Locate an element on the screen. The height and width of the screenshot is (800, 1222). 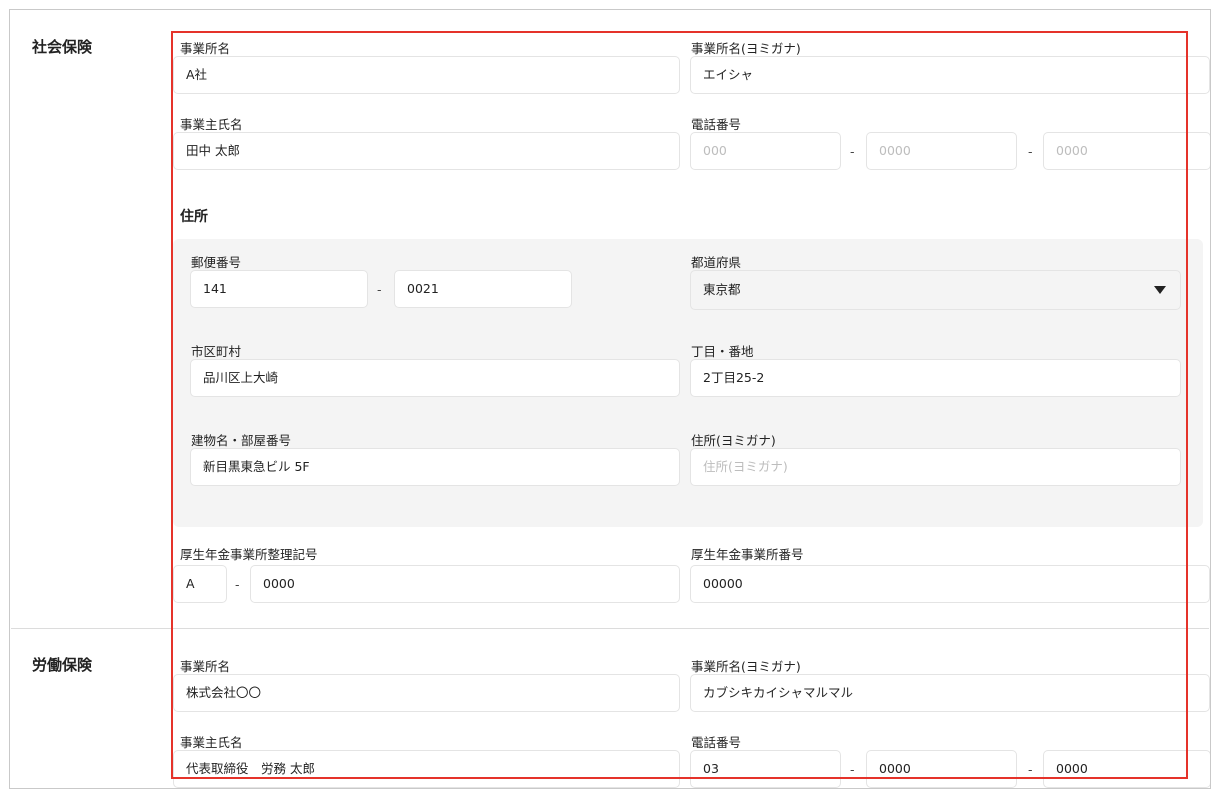
owner-name-label: 事業主氏名 is located at coordinates (211, 124).